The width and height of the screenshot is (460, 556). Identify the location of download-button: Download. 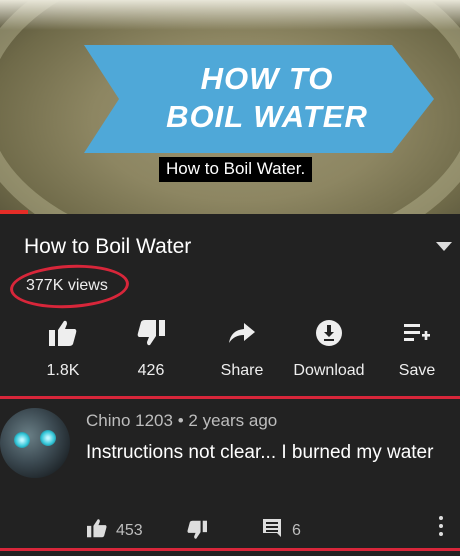
(329, 349).